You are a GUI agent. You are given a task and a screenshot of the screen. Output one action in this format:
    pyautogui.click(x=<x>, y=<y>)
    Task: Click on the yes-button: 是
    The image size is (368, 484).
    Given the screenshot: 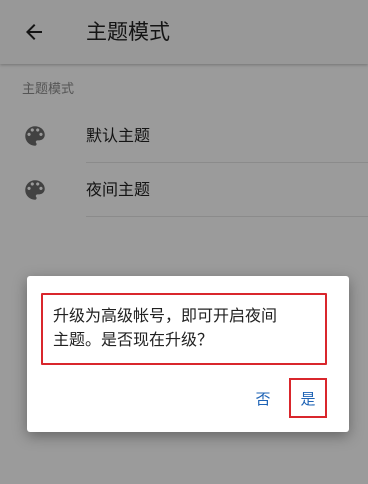 What is the action you would take?
    pyautogui.click(x=308, y=398)
    